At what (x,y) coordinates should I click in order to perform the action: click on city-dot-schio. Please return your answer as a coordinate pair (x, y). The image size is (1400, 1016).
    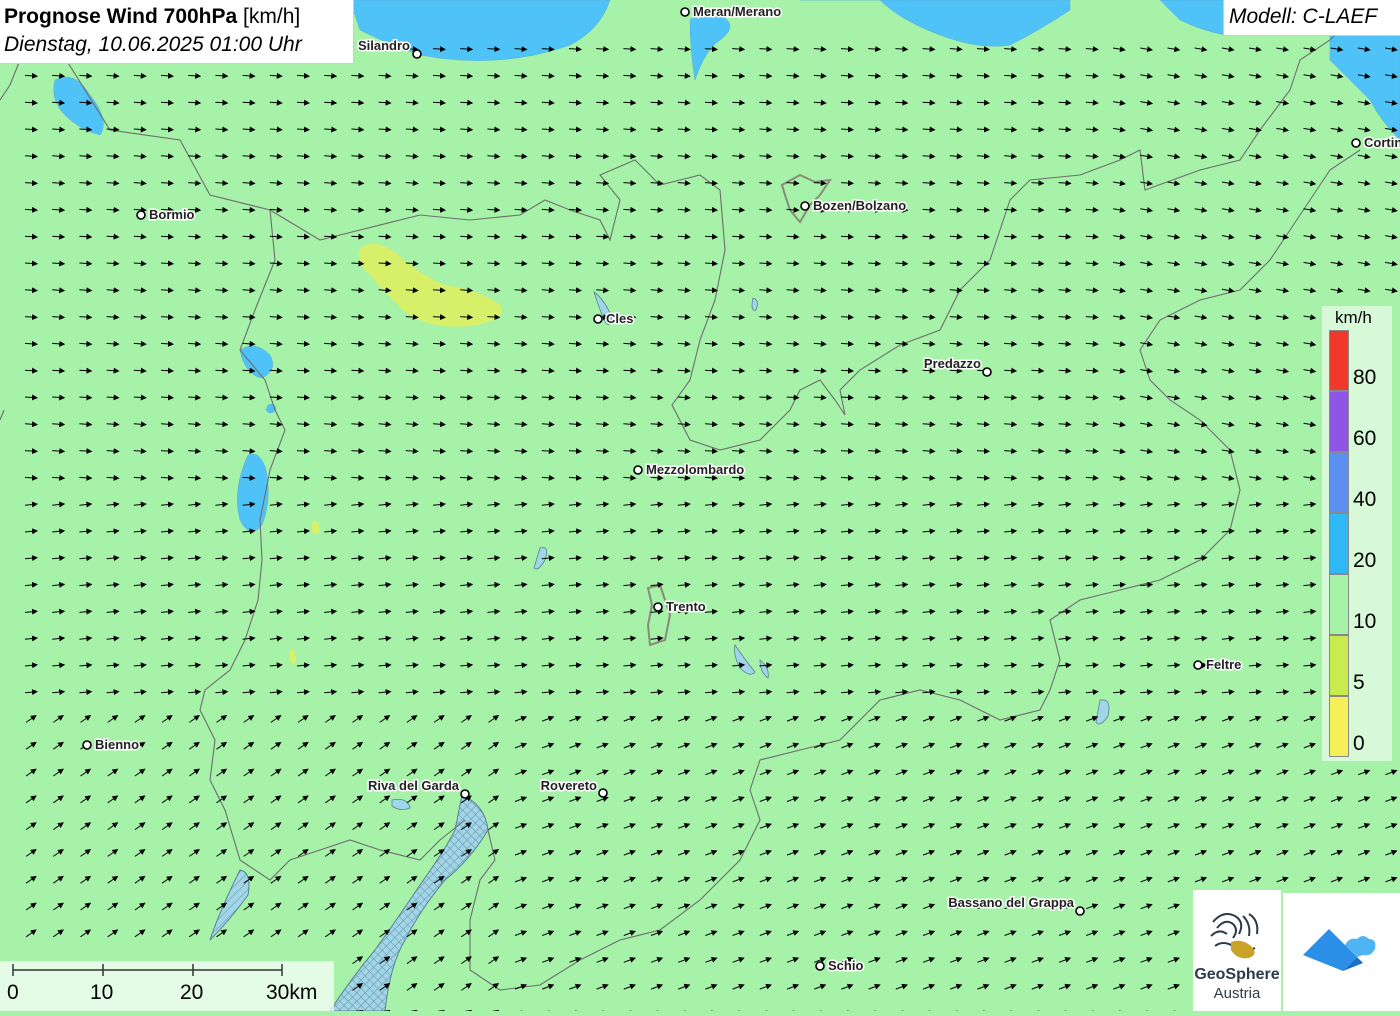
    Looking at the image, I should click on (820, 966).